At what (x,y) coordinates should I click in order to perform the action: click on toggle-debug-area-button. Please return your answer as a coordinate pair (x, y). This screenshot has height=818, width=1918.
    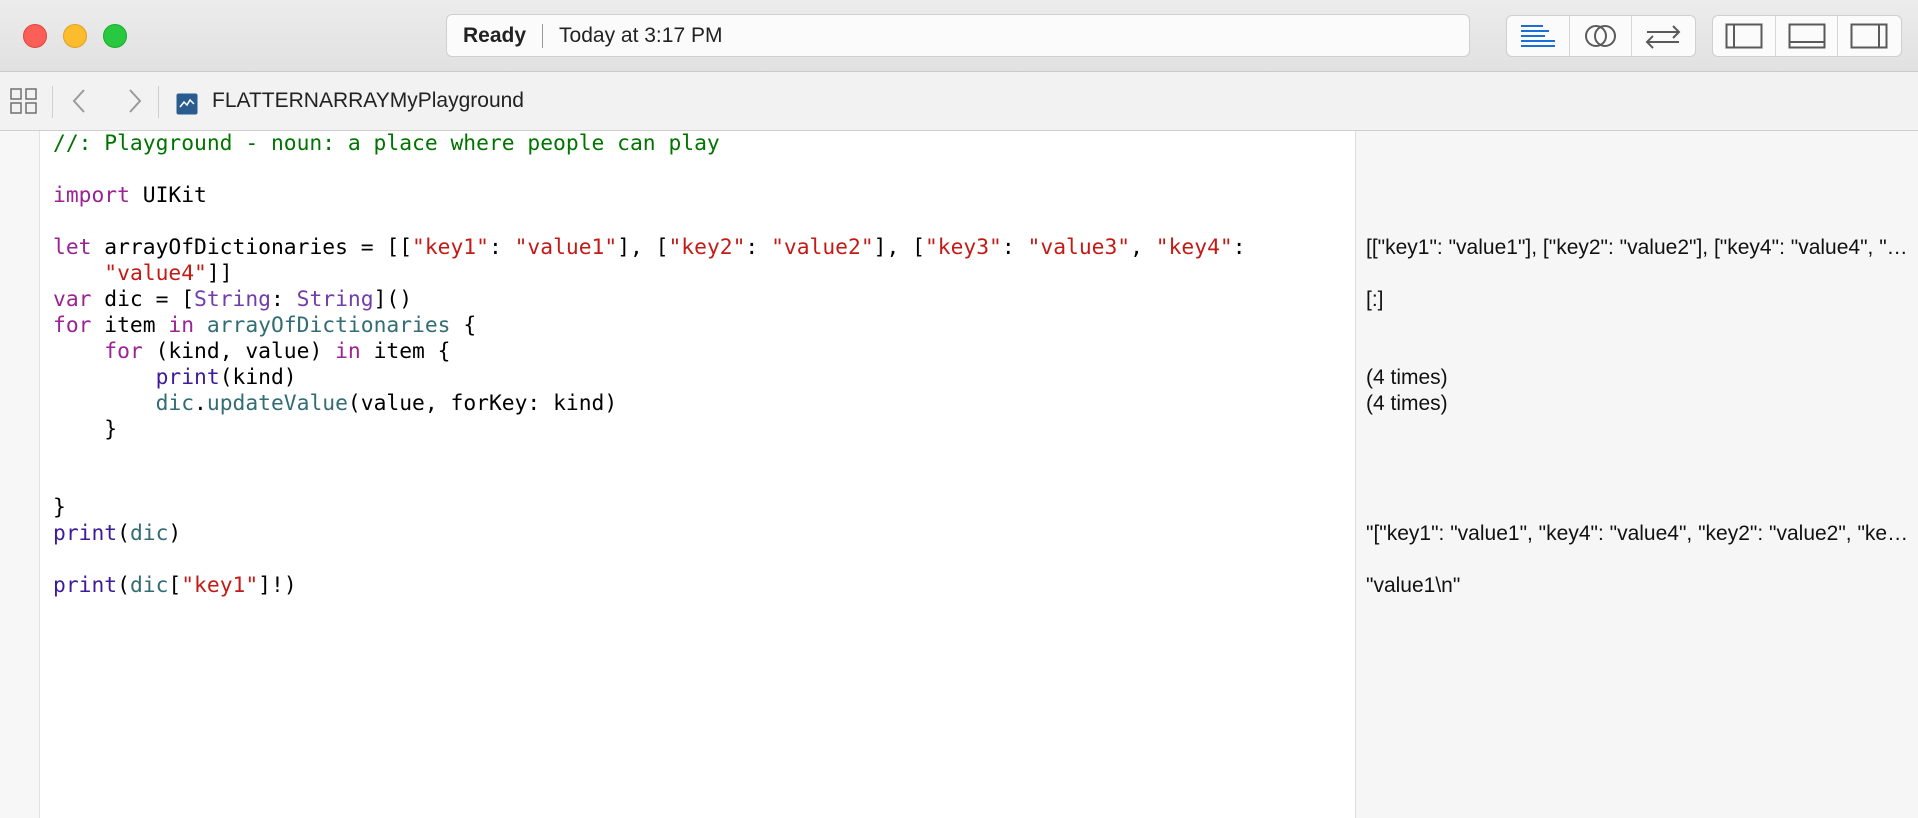
    Looking at the image, I should click on (1806, 36).